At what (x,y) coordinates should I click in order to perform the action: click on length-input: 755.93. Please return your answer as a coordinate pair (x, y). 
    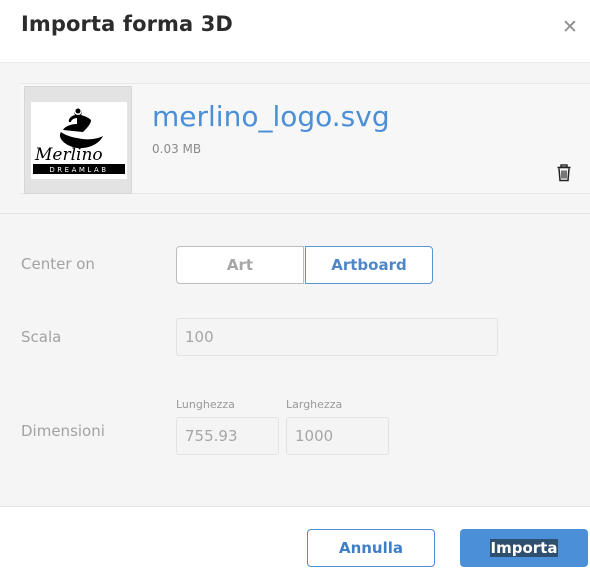
    Looking at the image, I should click on (227, 436).